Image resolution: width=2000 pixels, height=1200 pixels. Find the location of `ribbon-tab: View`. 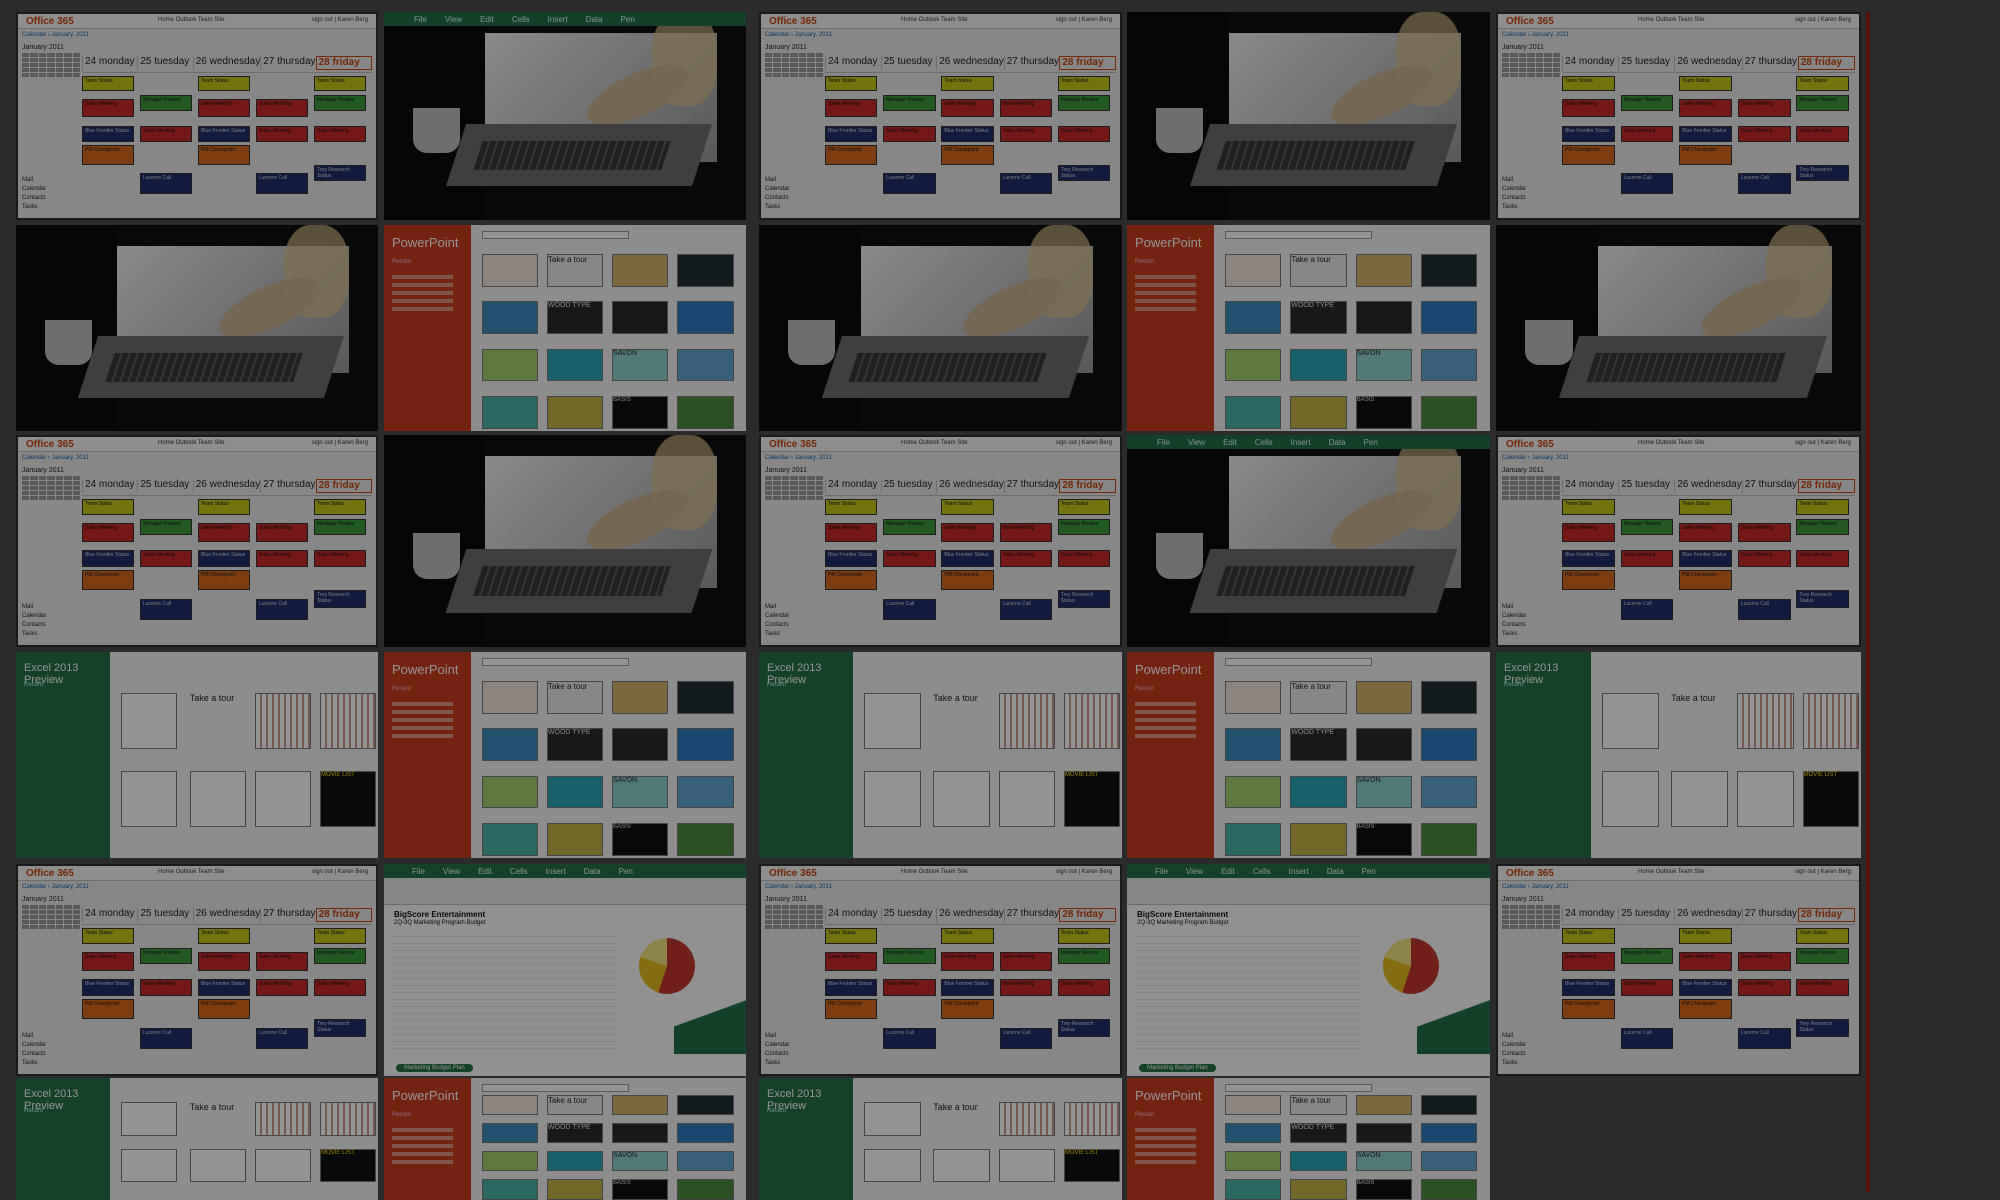

ribbon-tab: View is located at coordinates (451, 871).